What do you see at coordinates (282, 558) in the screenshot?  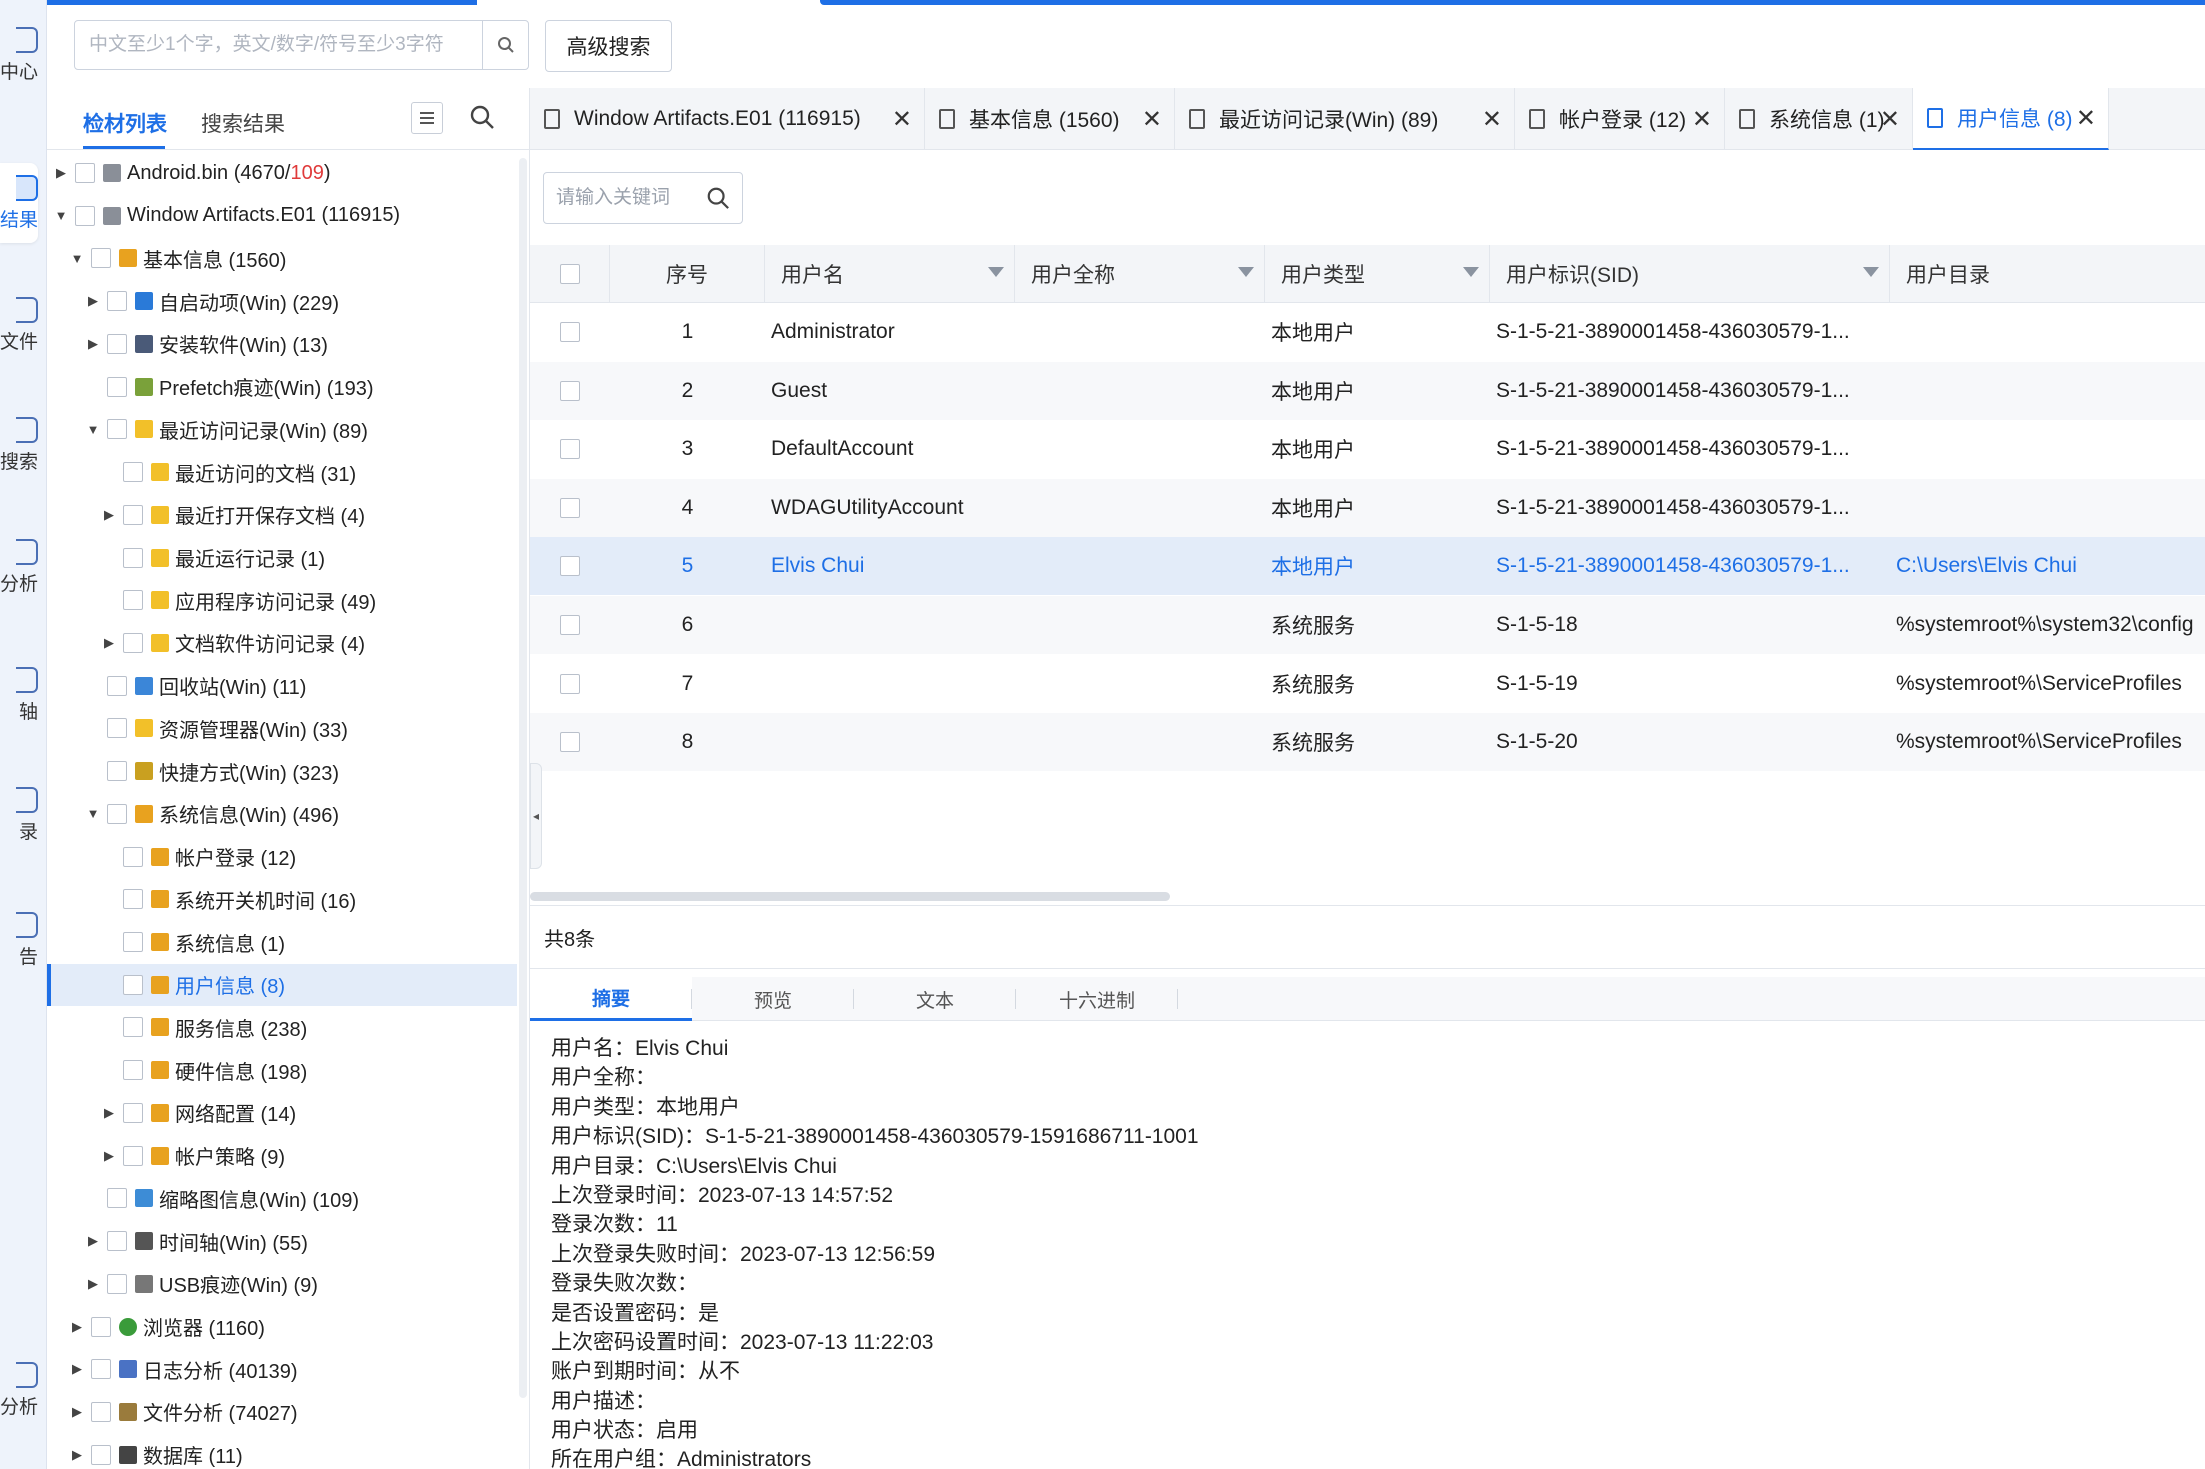 I see `tree-node: 最近运行记录 (1)` at bounding box center [282, 558].